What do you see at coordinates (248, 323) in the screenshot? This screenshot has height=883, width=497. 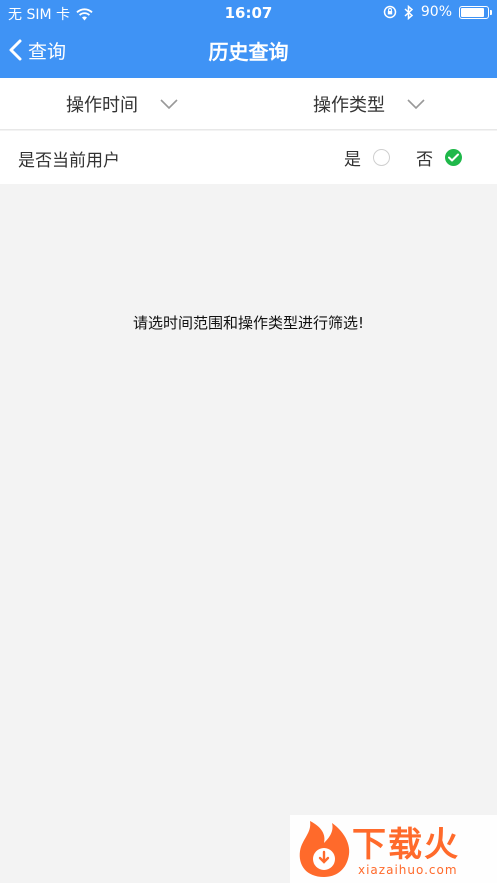 I see `empty-state-hint: 请选时间范围和操作类型进行筛选!` at bounding box center [248, 323].